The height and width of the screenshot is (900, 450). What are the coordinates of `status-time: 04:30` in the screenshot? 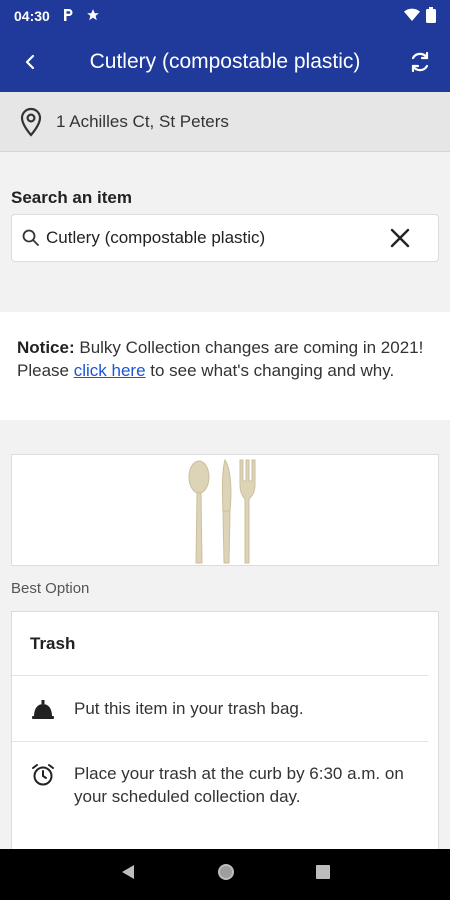 It's located at (32, 16).